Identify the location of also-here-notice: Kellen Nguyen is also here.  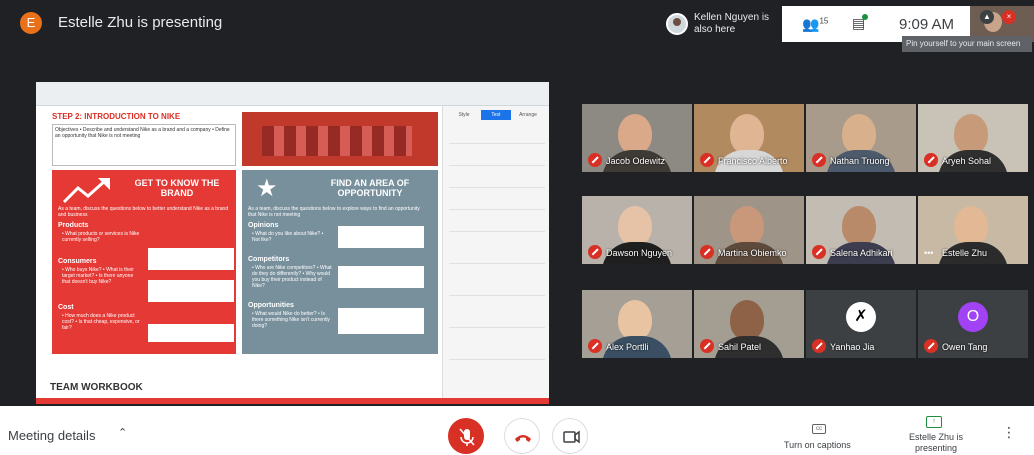
(720, 24).